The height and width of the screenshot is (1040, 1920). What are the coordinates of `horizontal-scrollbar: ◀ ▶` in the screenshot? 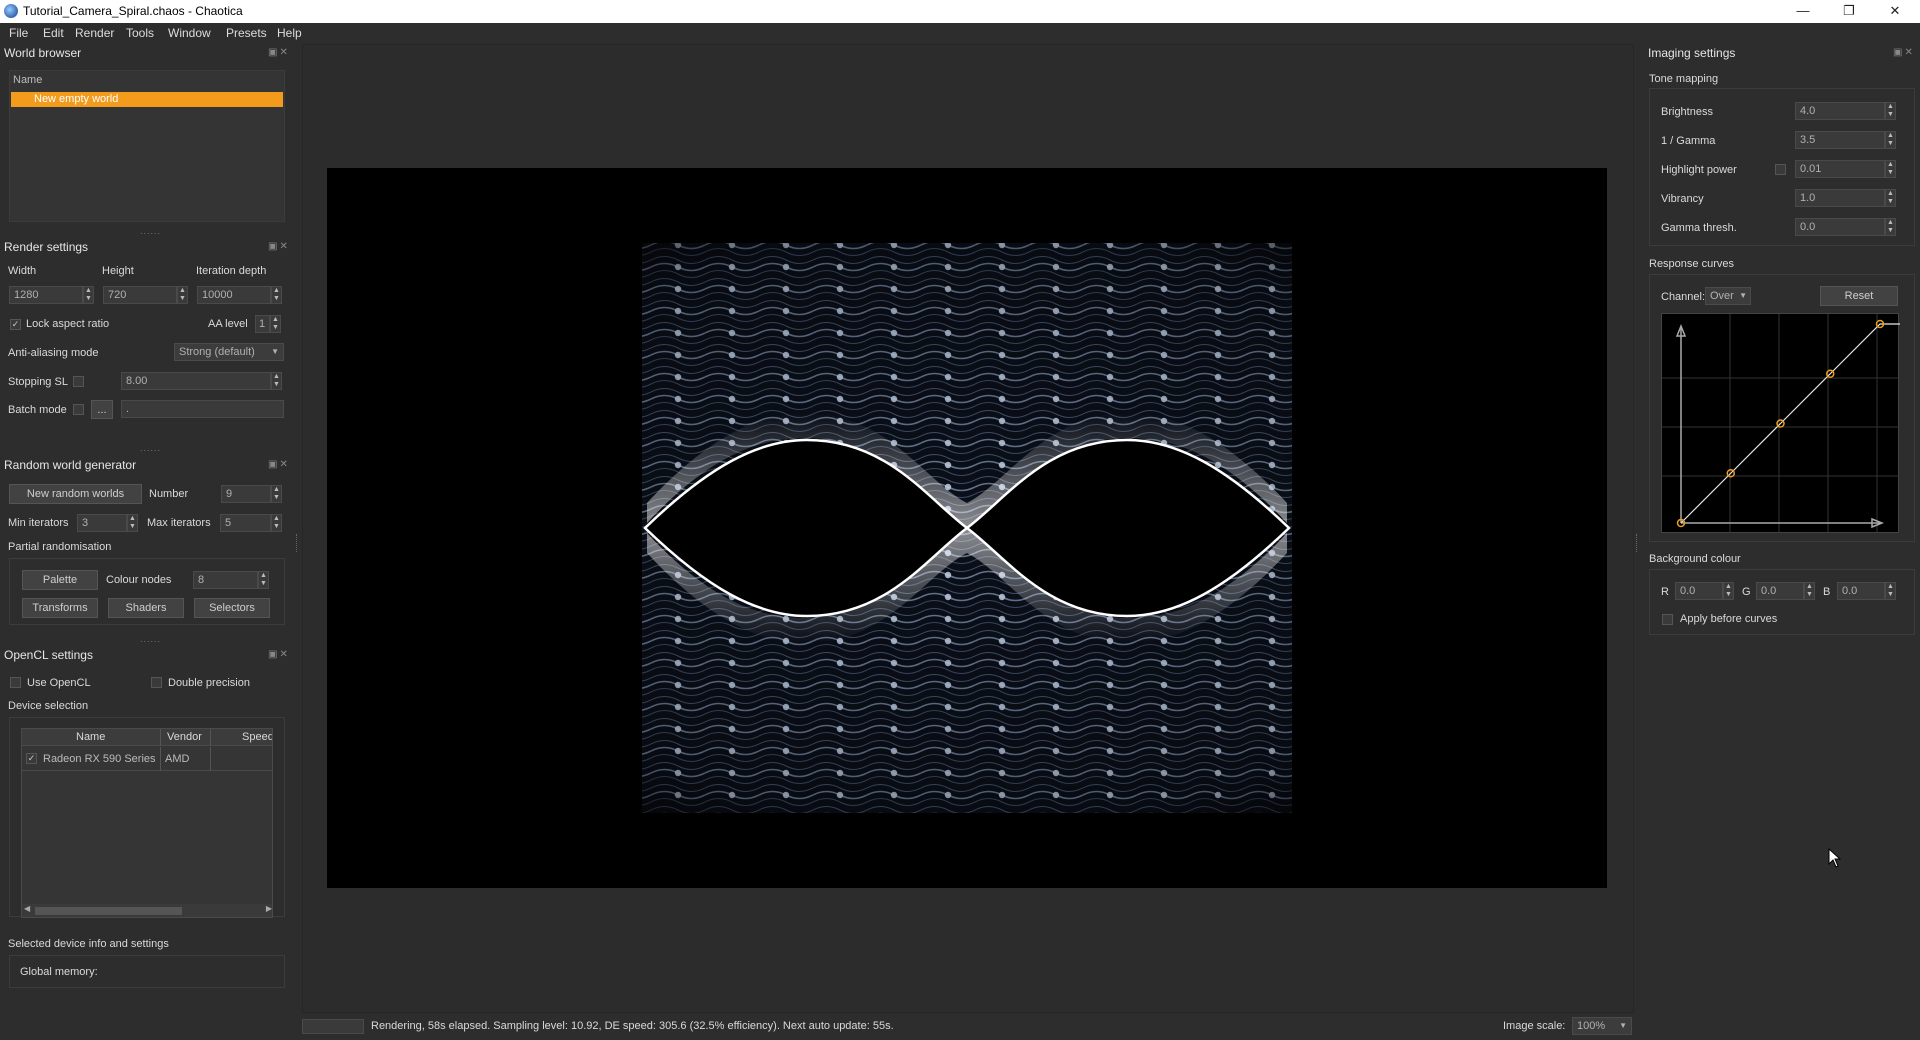 It's located at (147, 910).